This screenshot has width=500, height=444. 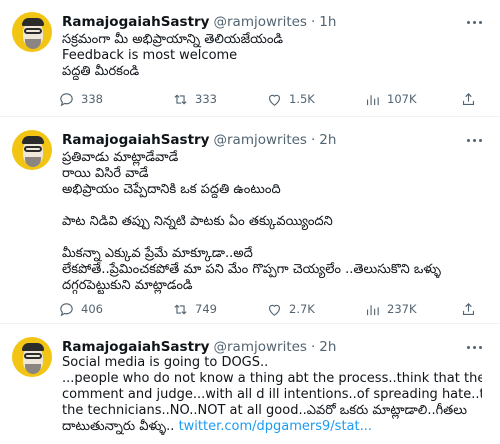 I want to click on views-button: 237K, so click(x=390, y=309).